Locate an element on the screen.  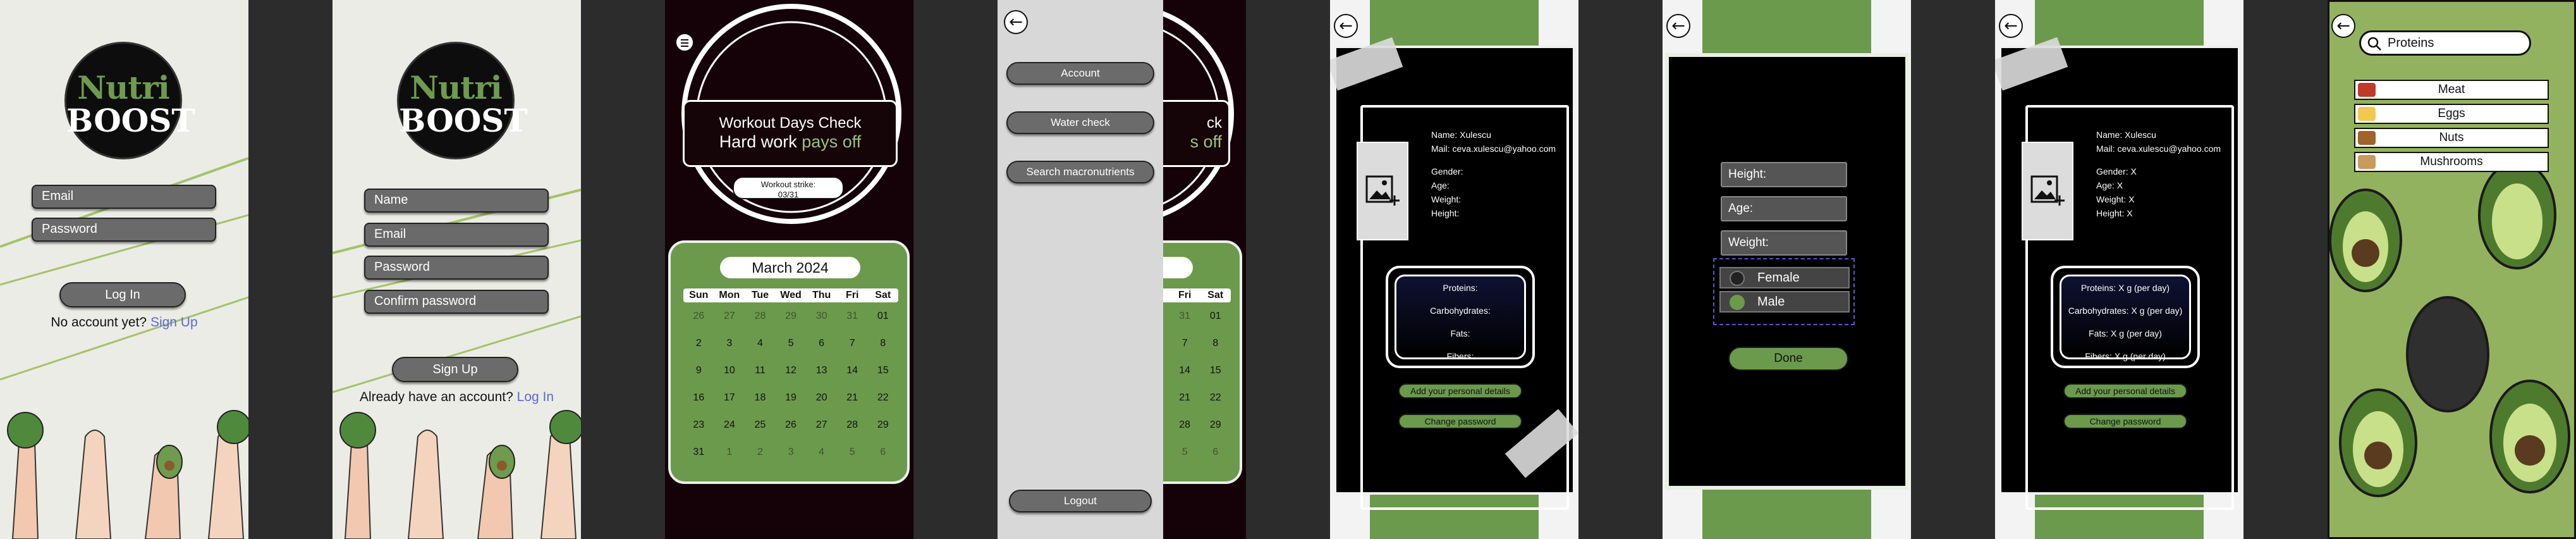
calendar-day: 18 is located at coordinates (760, 397).